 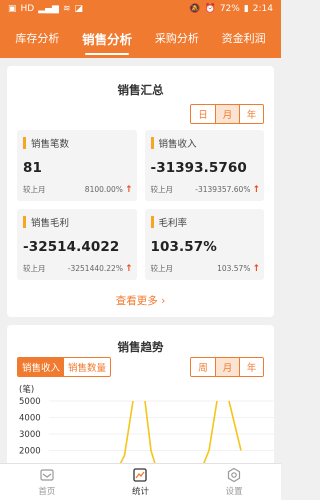 I want to click on trend-period-selector: 周 月 年, so click(x=227, y=367).